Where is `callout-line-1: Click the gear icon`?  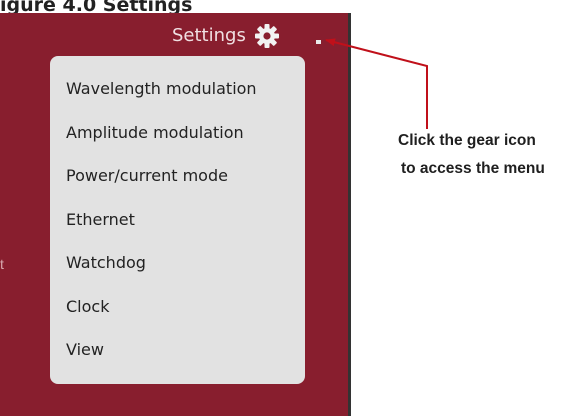 callout-line-1: Click the gear icon is located at coordinates (467, 140).